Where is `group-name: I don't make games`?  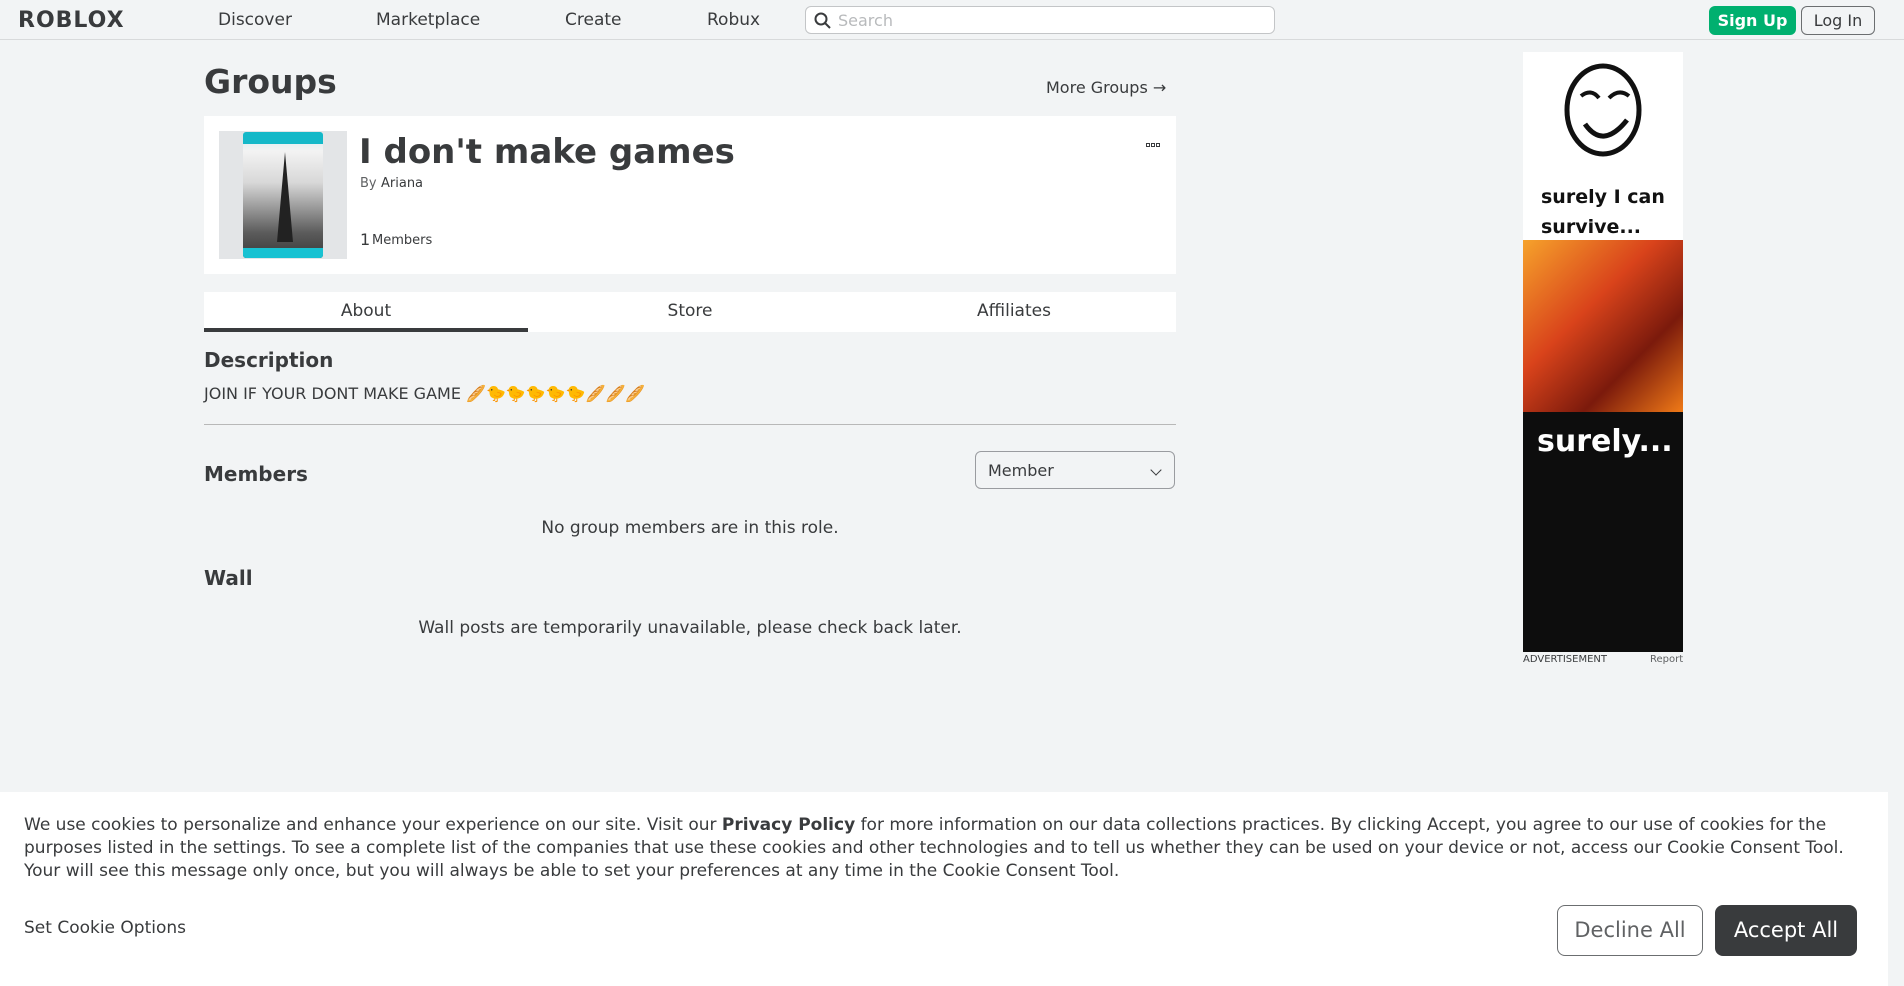
group-name: I don't make games is located at coordinates (547, 152).